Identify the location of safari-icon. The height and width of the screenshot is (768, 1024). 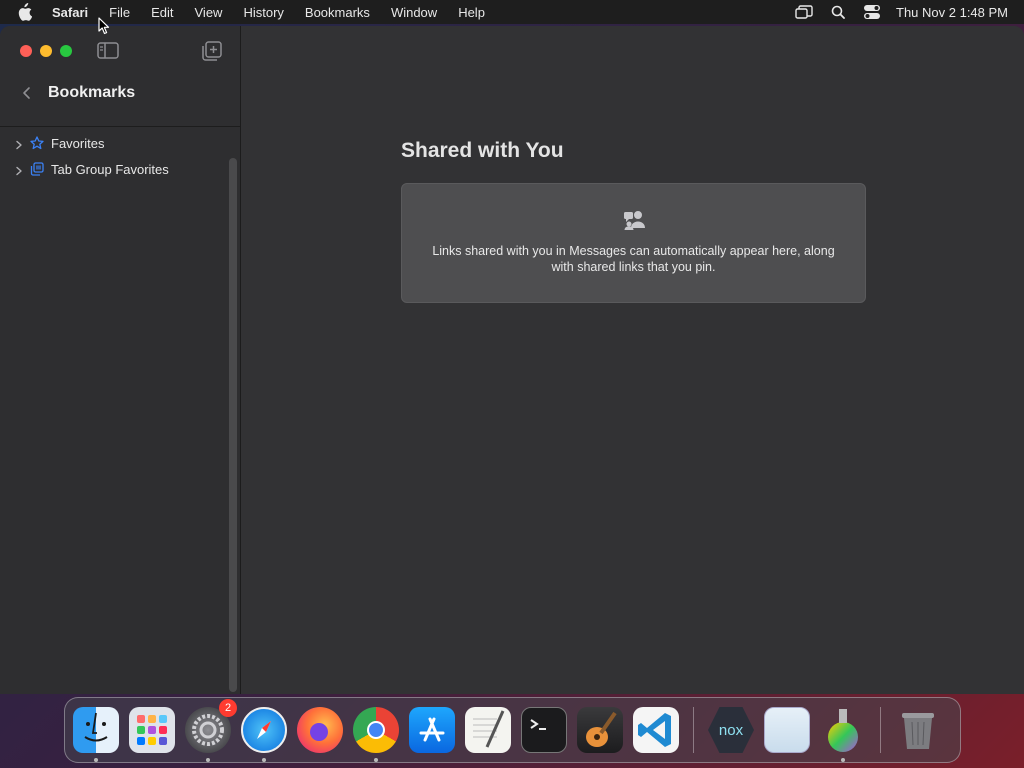
(264, 734).